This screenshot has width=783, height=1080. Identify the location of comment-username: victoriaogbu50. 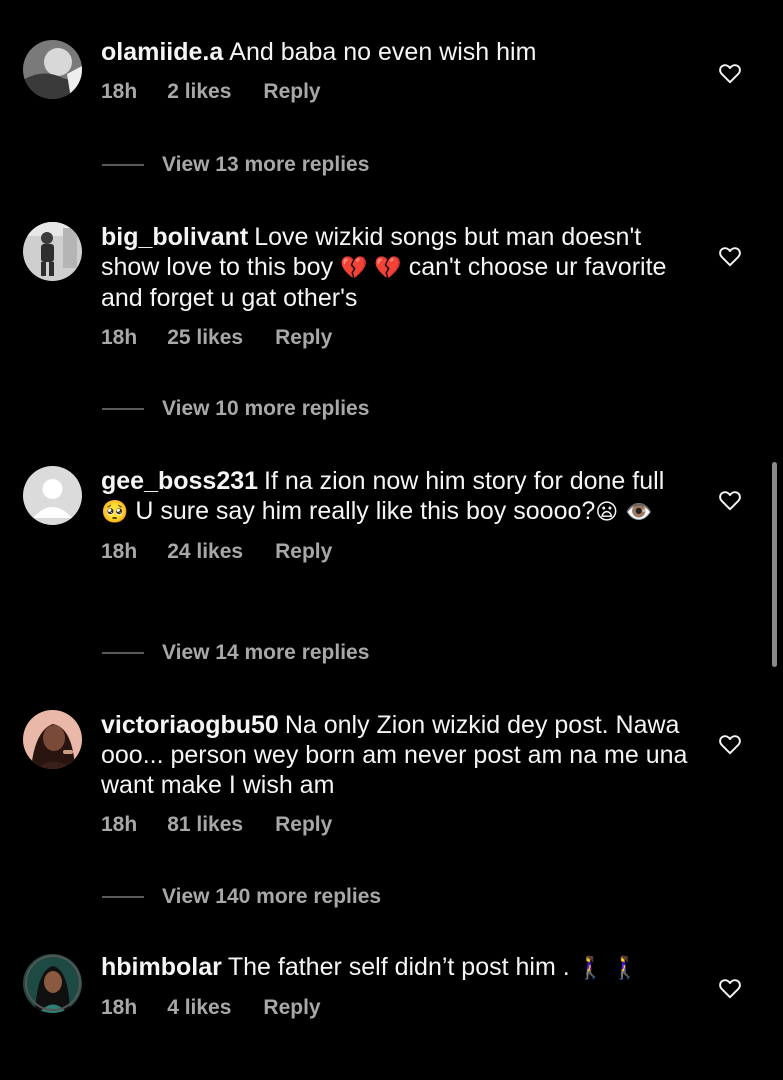
(190, 725).